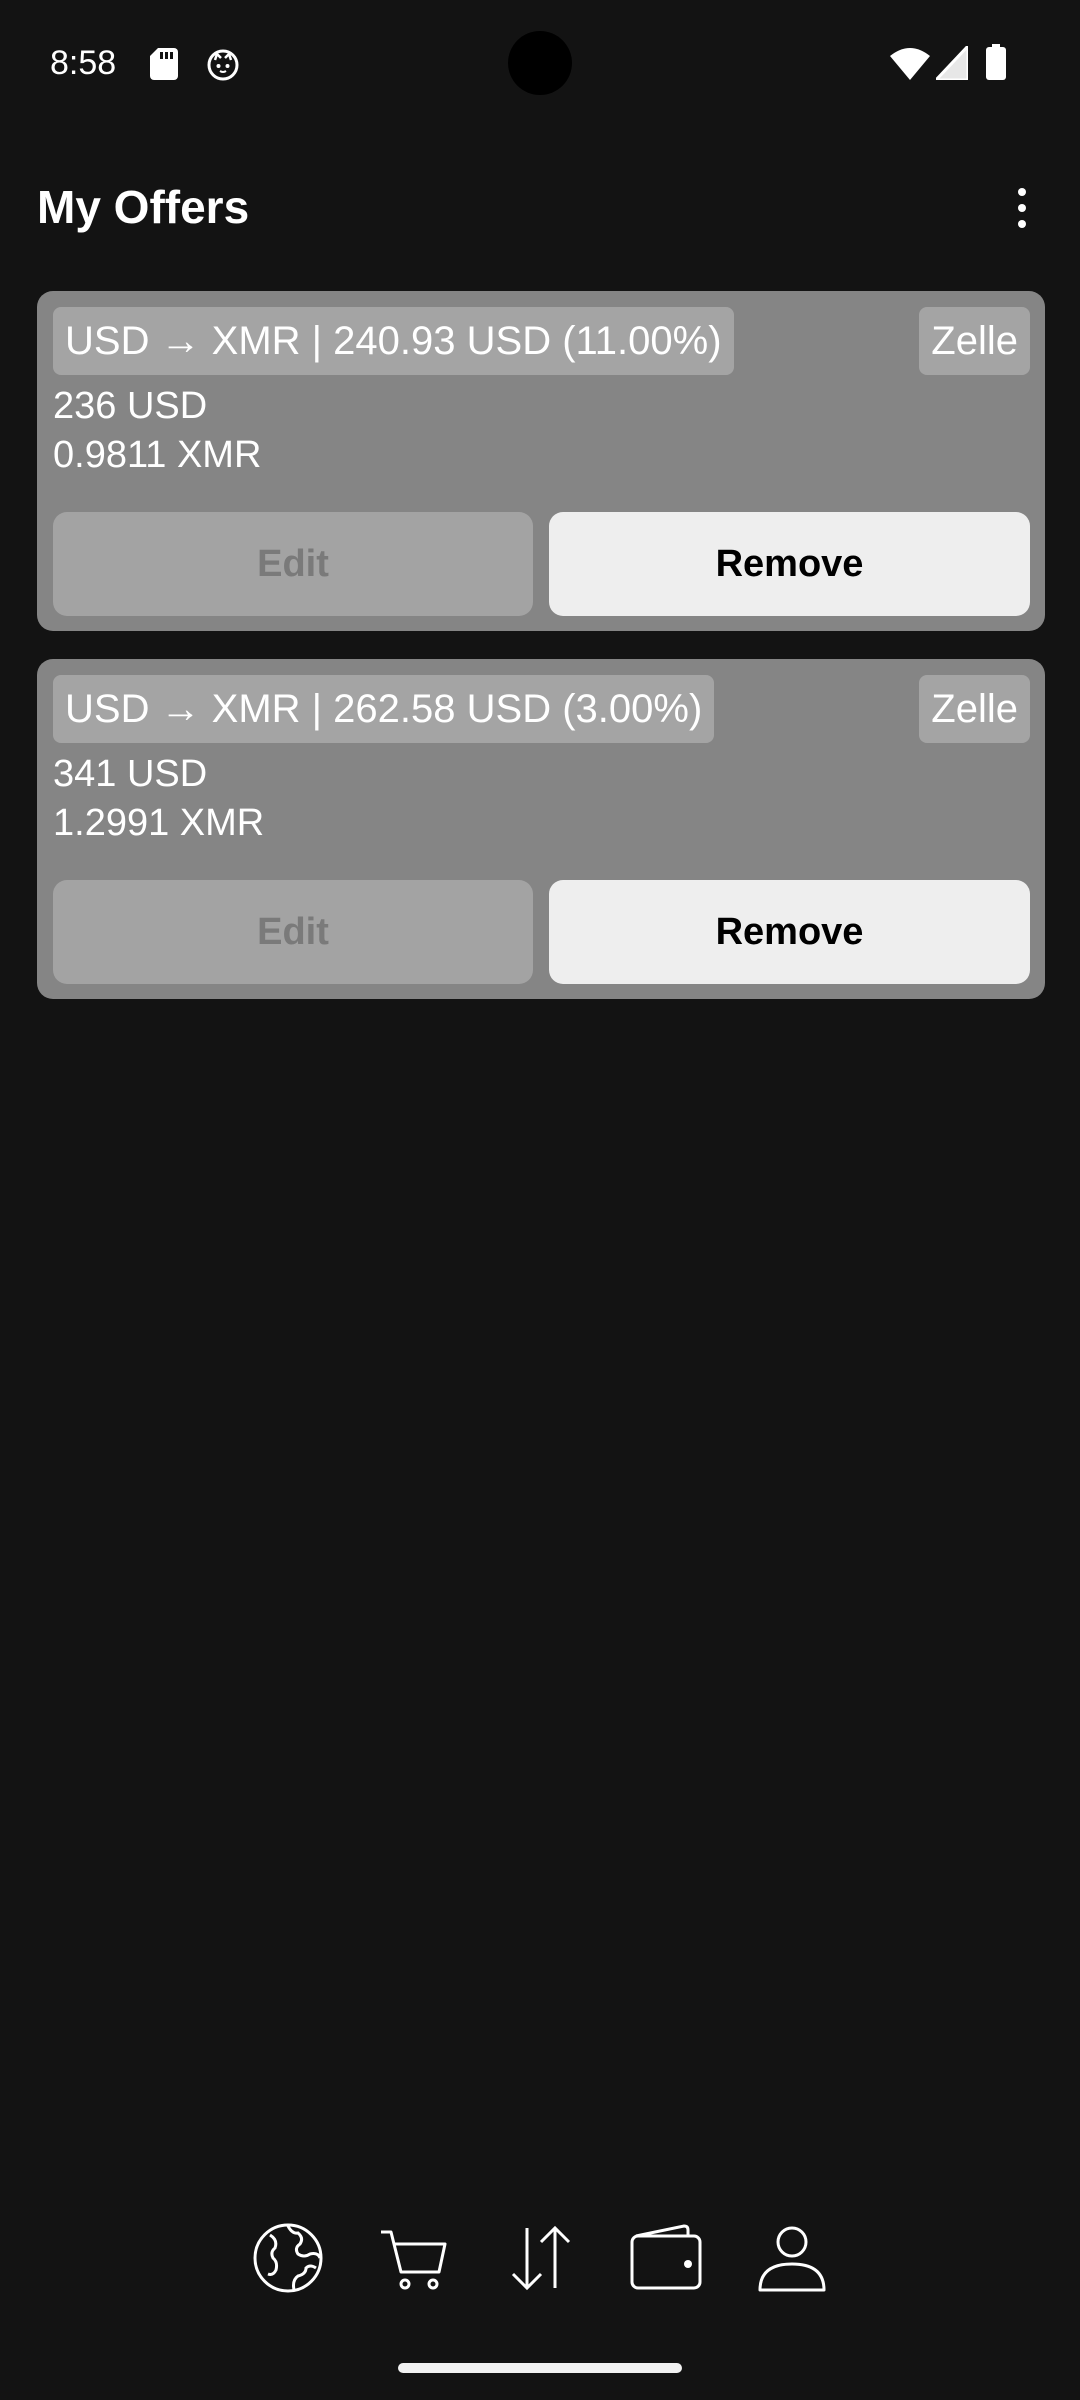 The width and height of the screenshot is (1080, 2400). I want to click on person-icon, so click(792, 2258).